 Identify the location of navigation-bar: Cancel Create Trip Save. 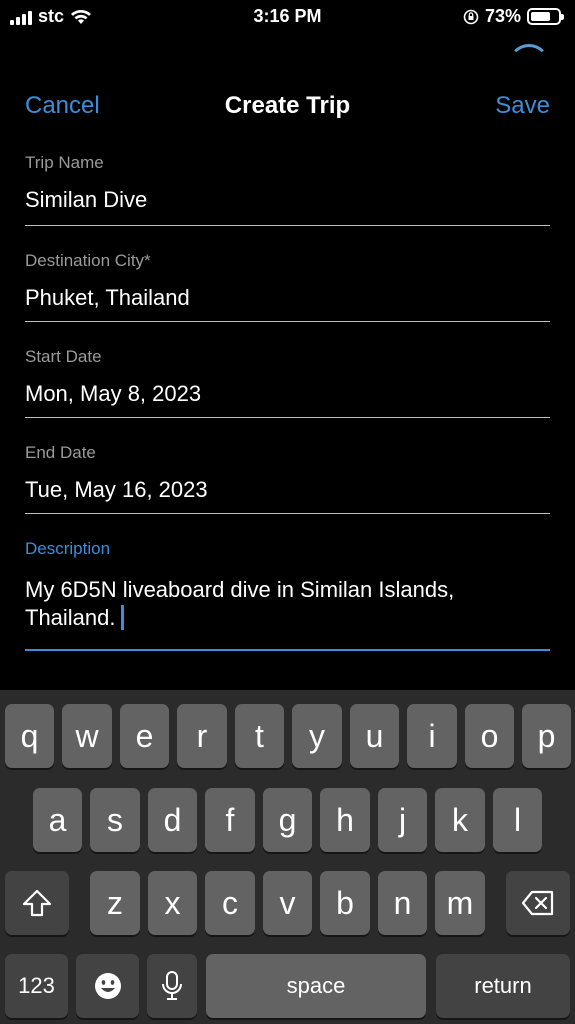
(287, 105).